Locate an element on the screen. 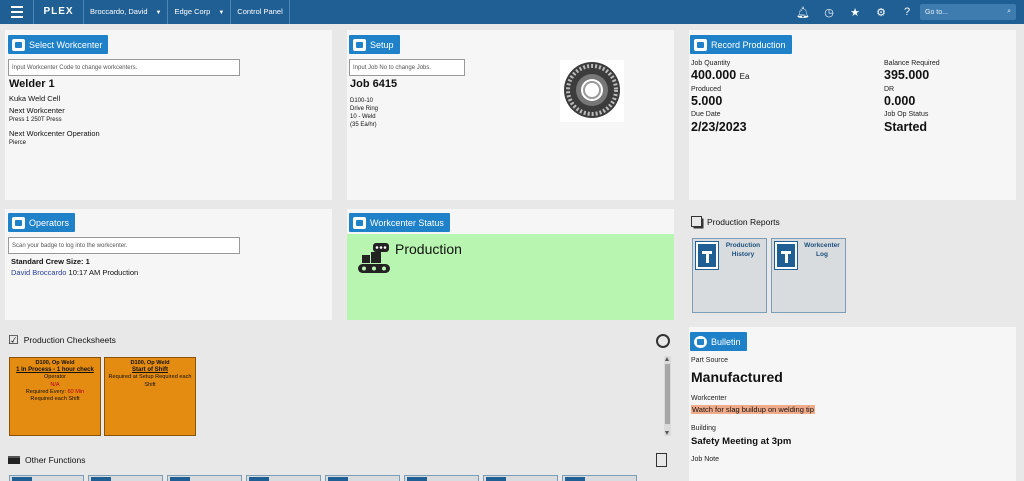 Image resolution: width=1024 pixels, height=481 pixels. workcenter-log-label: Workcenter Log is located at coordinates (822, 250).